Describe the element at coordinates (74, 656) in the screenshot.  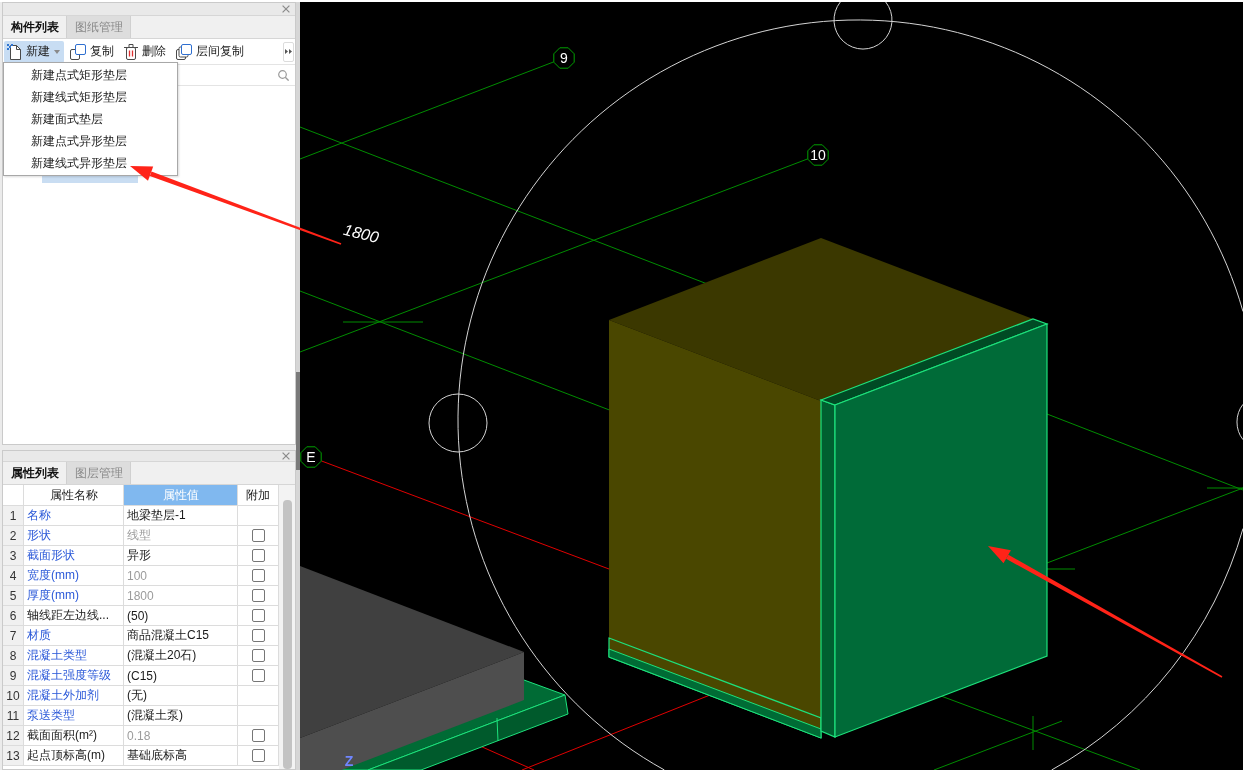
I see `property-name: 混凝土类型` at that location.